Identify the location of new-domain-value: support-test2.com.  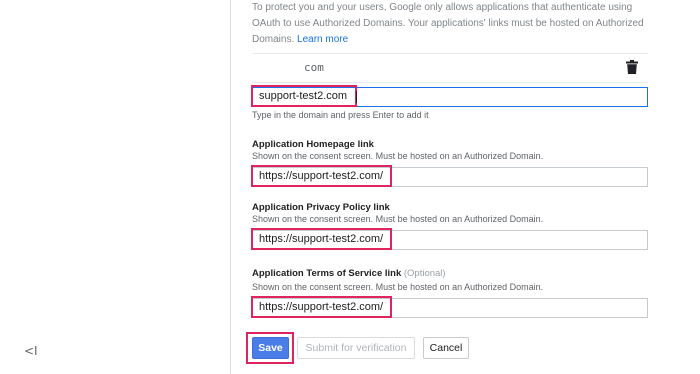
(303, 96).